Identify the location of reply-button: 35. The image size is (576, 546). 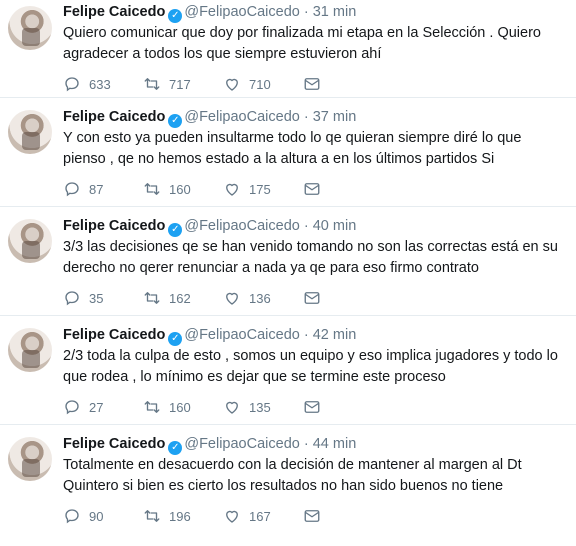
(103, 298).